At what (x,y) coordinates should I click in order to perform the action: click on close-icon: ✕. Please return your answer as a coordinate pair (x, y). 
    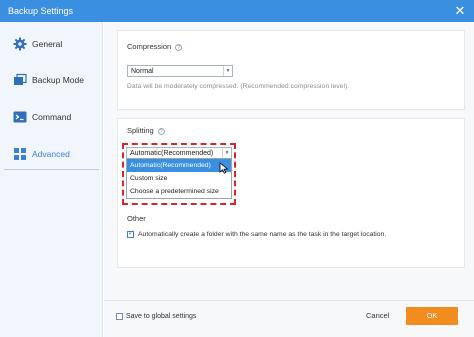
    Looking at the image, I should click on (460, 11).